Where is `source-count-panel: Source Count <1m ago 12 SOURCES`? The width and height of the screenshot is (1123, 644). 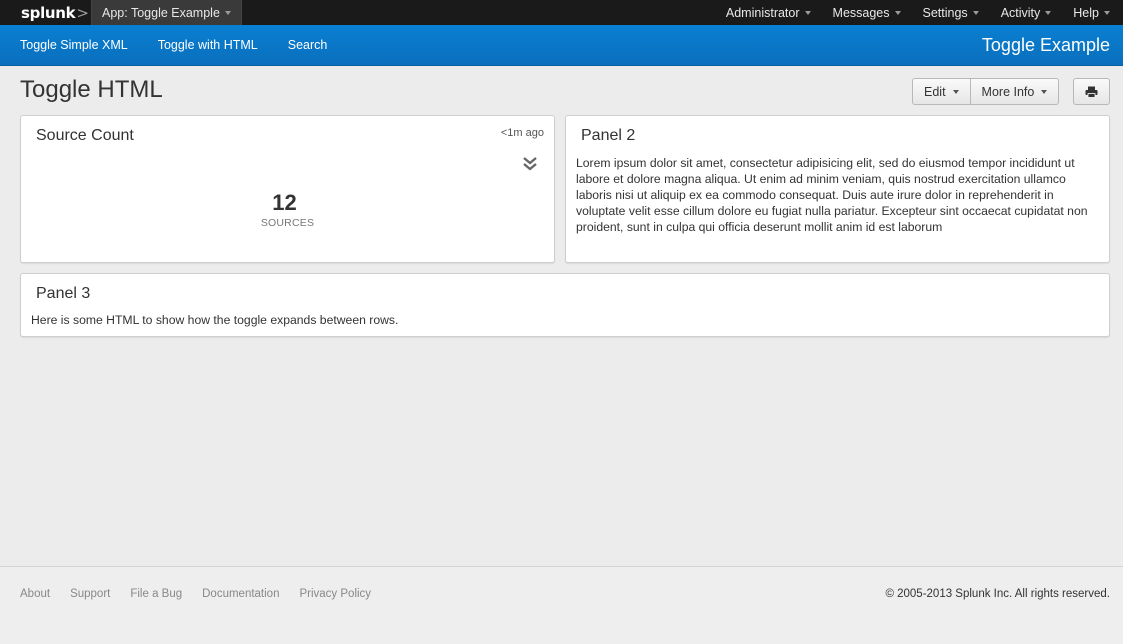 source-count-panel: Source Count <1m ago 12 SOURCES is located at coordinates (287, 189).